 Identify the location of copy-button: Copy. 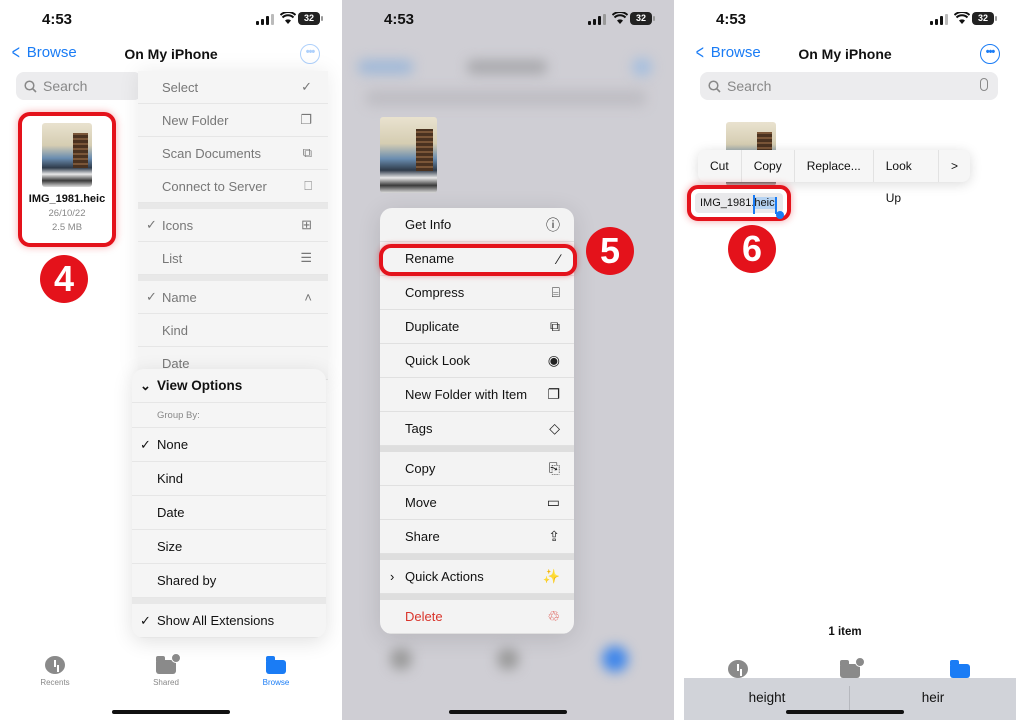
(768, 166).